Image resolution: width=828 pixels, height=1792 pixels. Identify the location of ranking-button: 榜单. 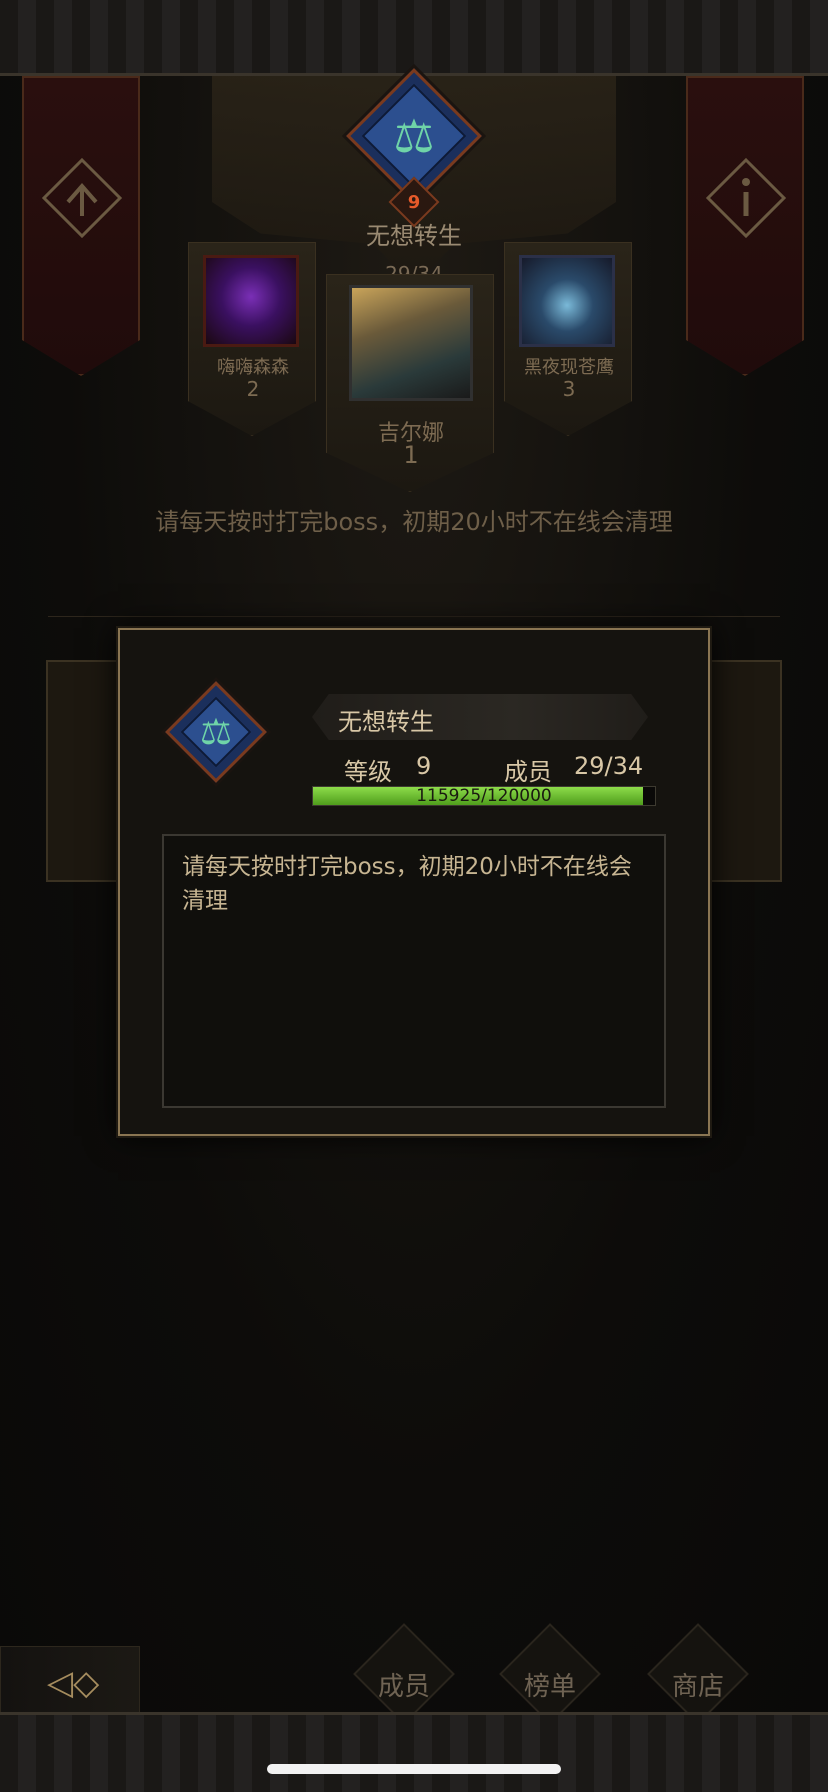
(550, 1674).